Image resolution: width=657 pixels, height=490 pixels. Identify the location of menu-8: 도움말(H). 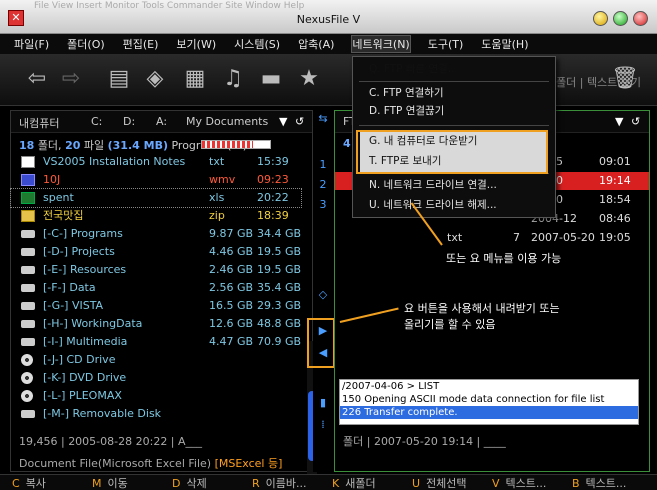
(504, 44).